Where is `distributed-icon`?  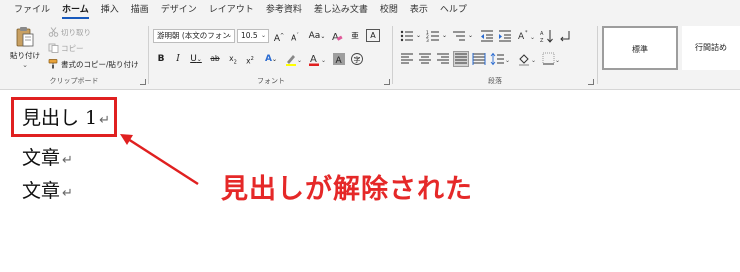
distributed-icon is located at coordinates (479, 59).